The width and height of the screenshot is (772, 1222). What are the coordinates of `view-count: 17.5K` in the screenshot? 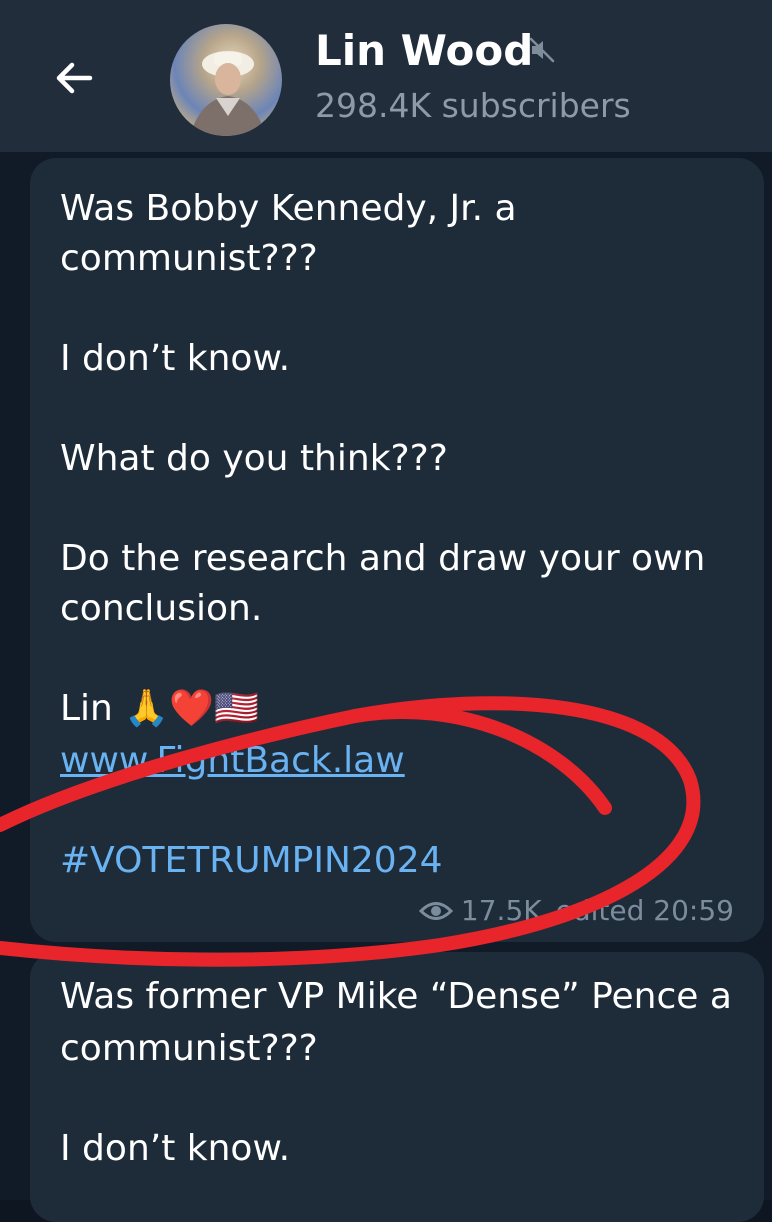 It's located at (501, 910).